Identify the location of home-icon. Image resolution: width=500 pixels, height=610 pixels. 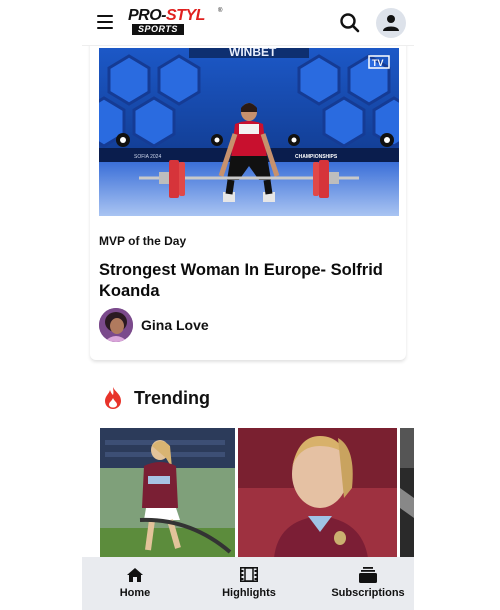
(135, 575).